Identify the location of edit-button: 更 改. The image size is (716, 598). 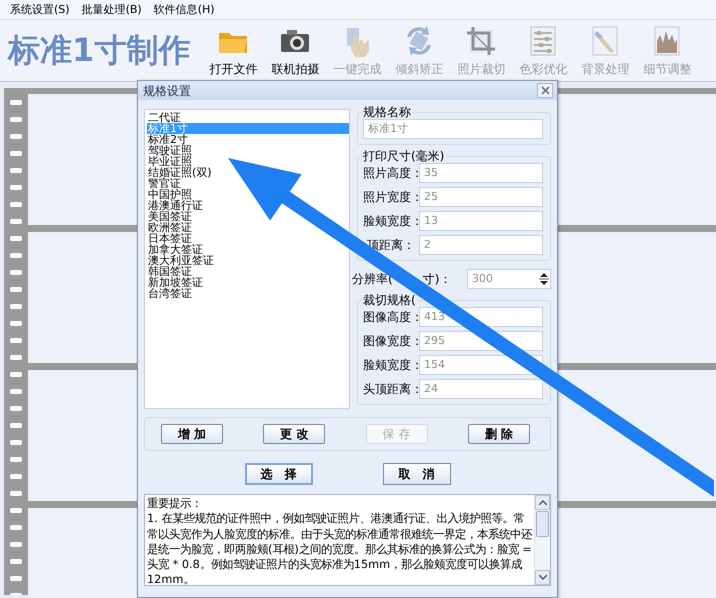
(294, 434).